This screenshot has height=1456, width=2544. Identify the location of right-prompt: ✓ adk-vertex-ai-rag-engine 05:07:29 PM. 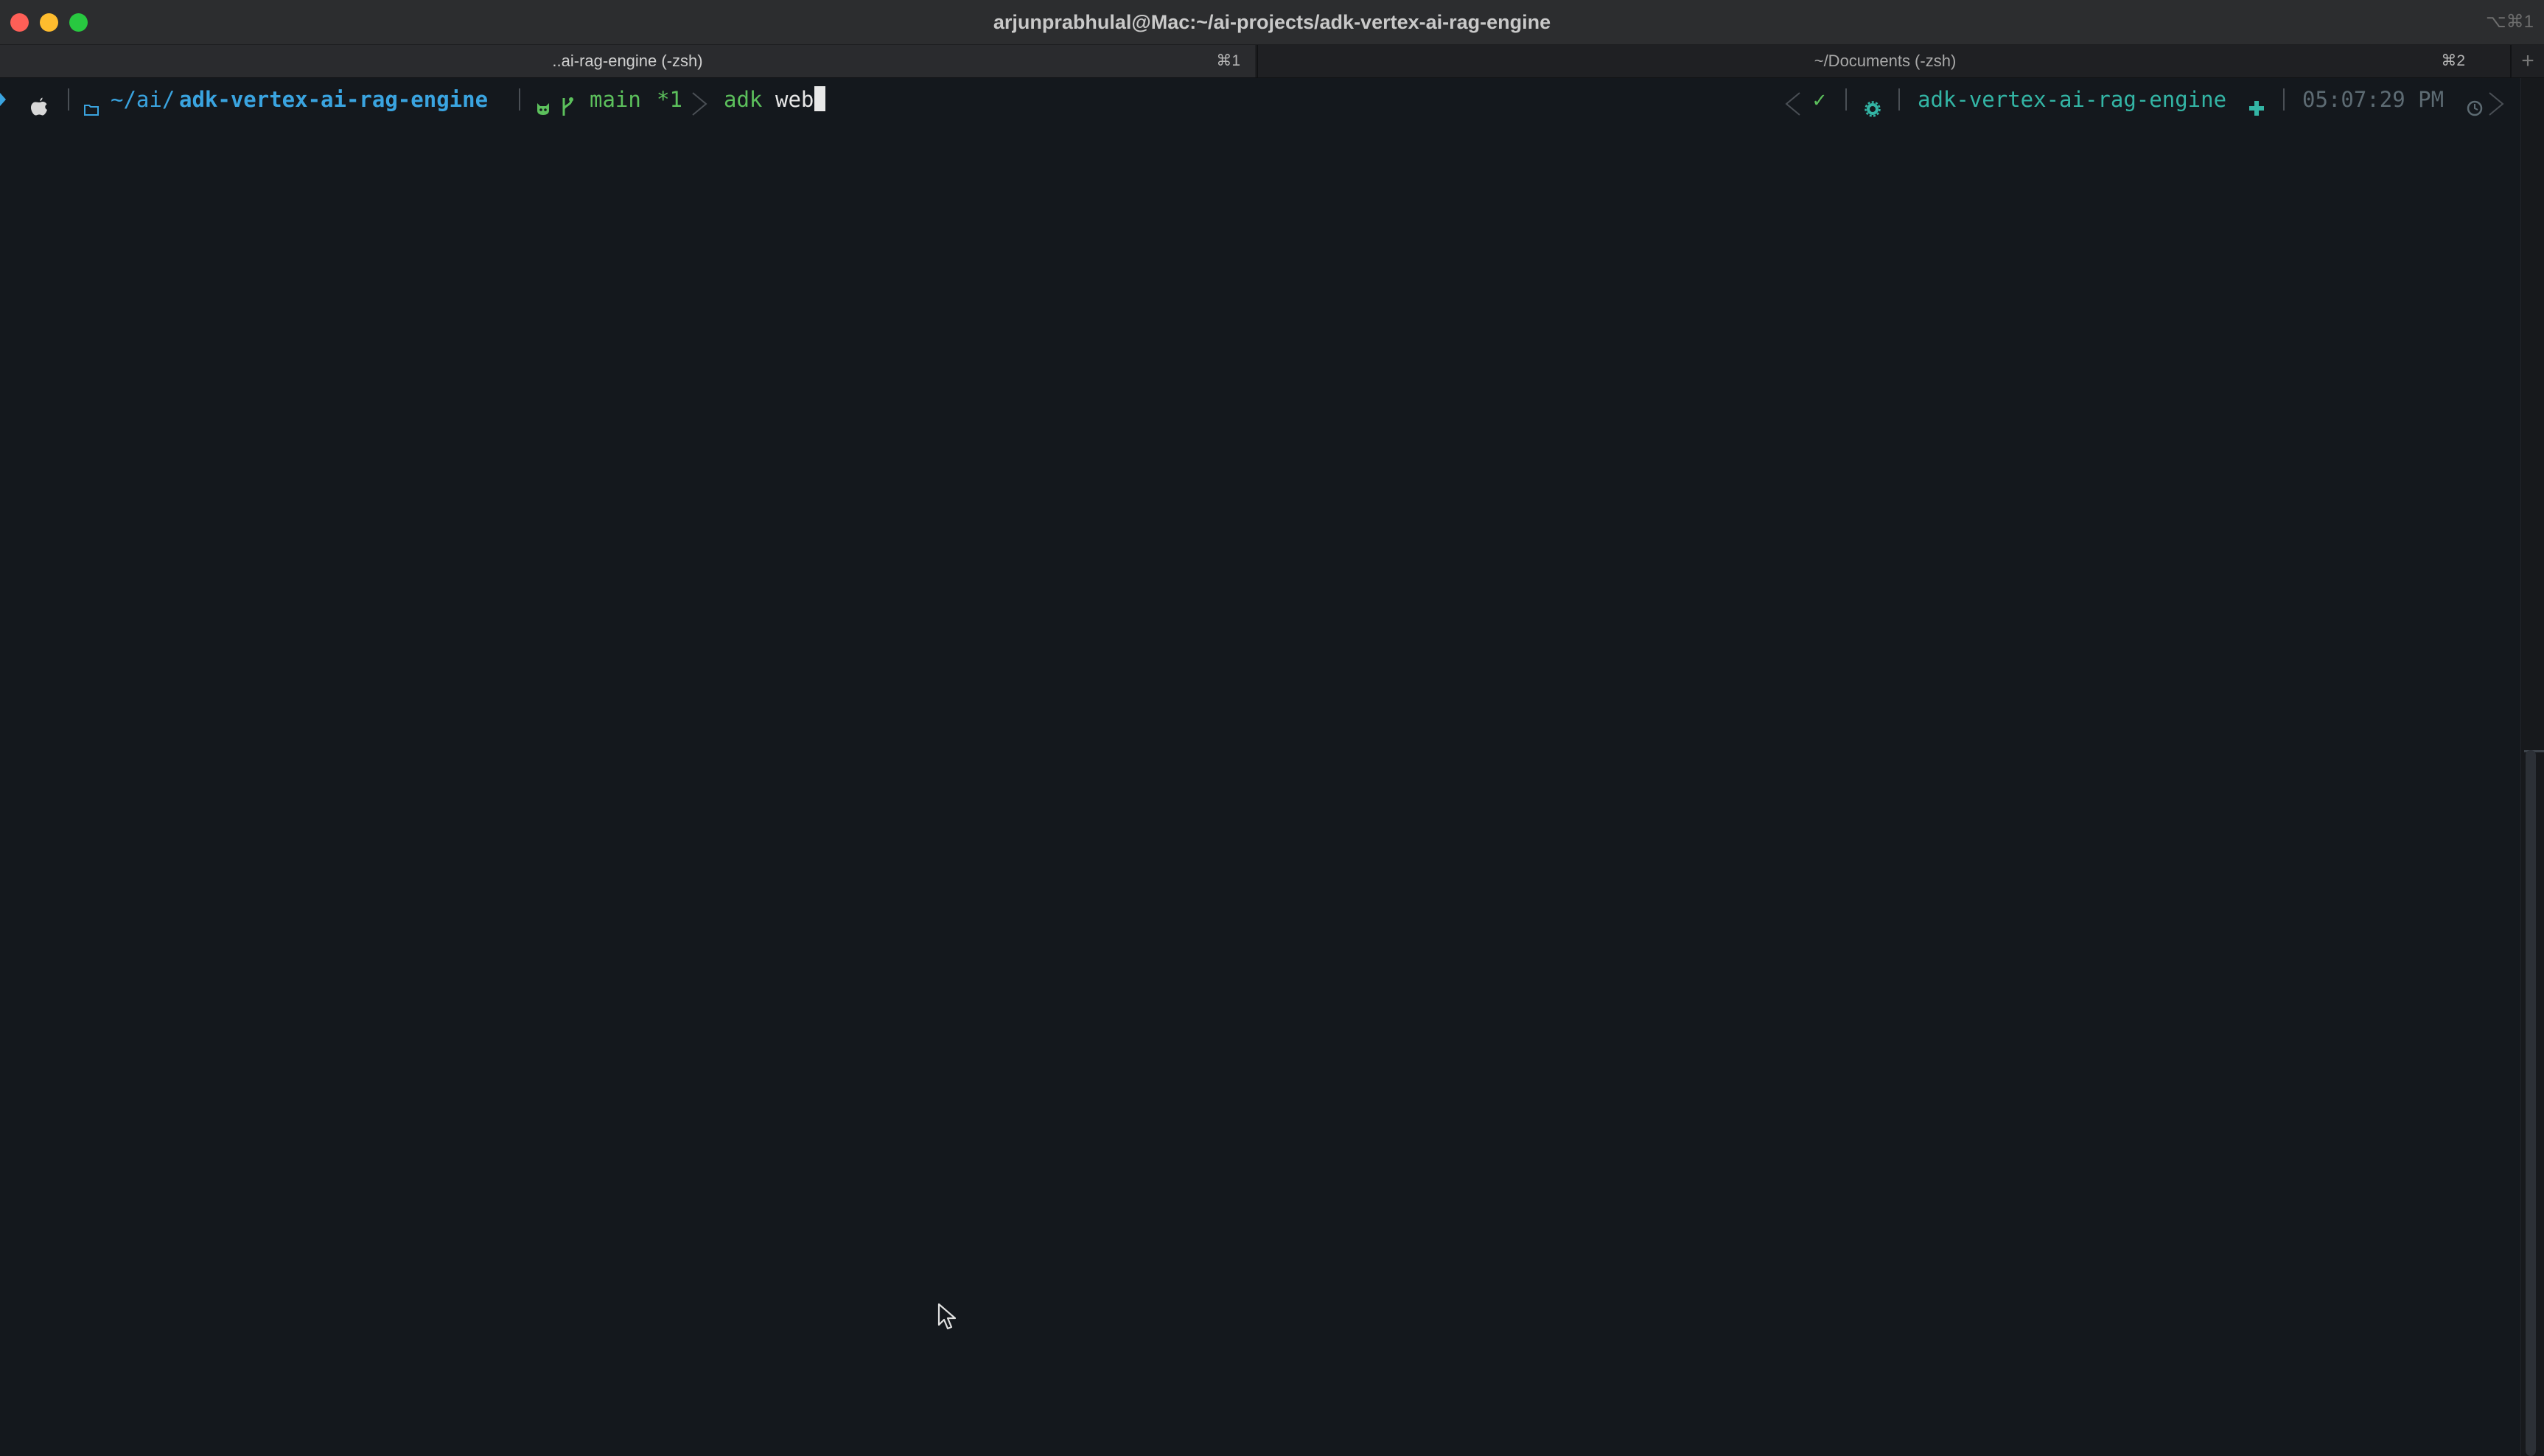
(2144, 100).